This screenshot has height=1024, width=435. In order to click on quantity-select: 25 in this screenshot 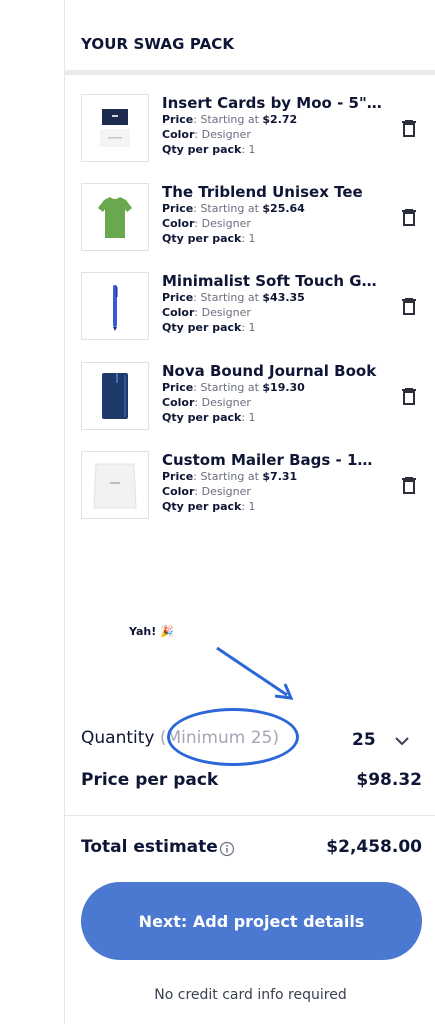, I will do `click(364, 740)`.